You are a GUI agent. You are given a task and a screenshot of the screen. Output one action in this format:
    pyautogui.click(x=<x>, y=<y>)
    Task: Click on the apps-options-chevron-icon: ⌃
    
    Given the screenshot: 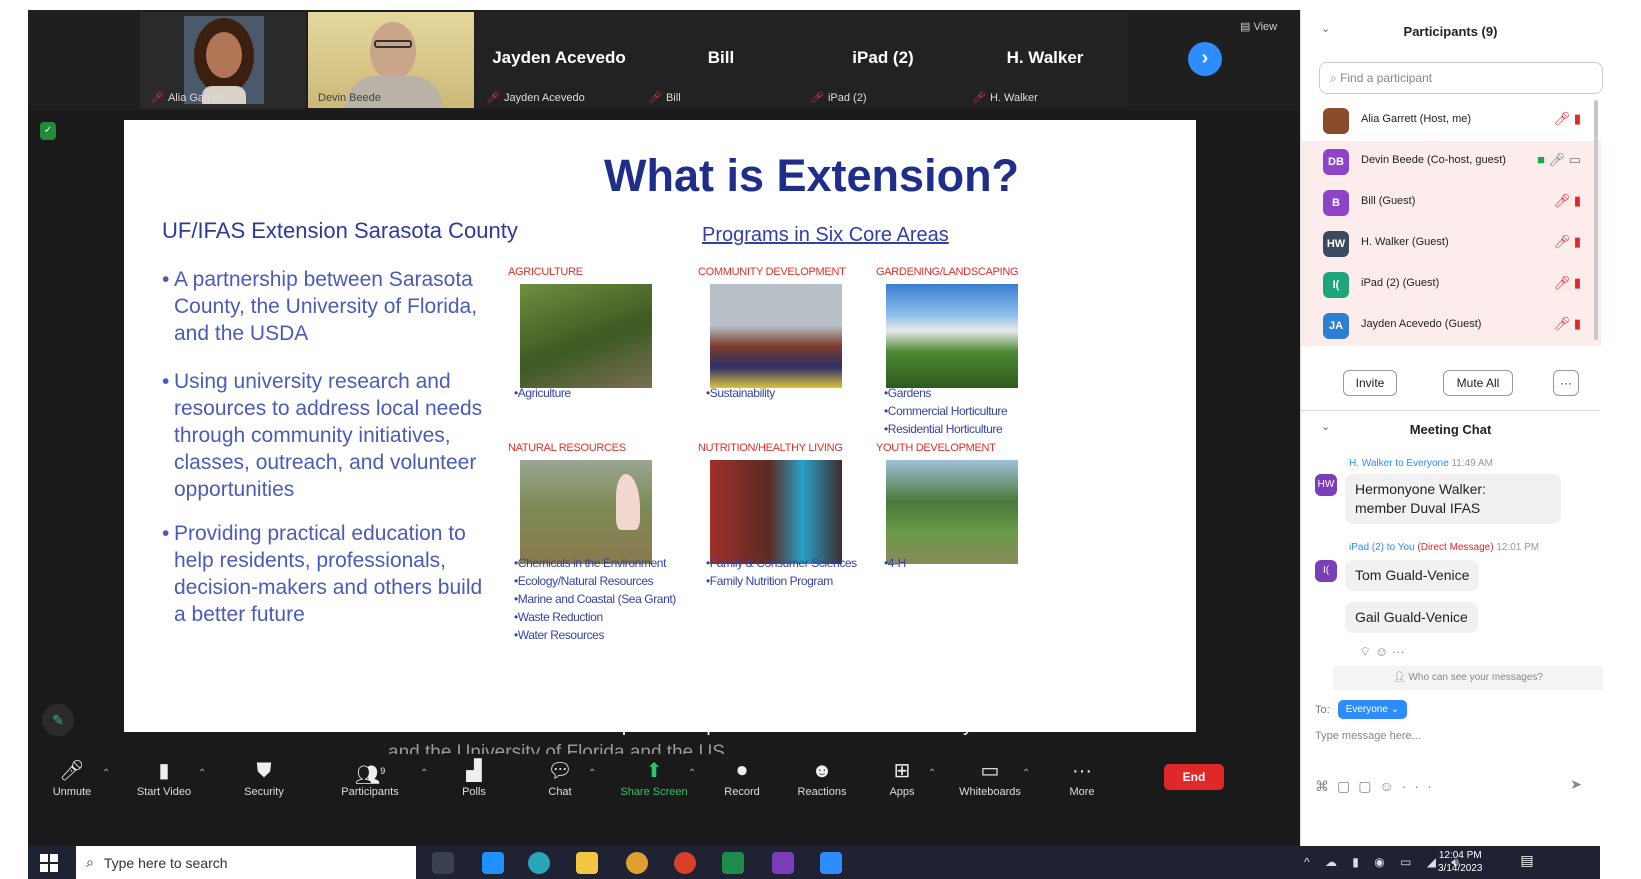 What is the action you would take?
    pyautogui.click(x=932, y=773)
    